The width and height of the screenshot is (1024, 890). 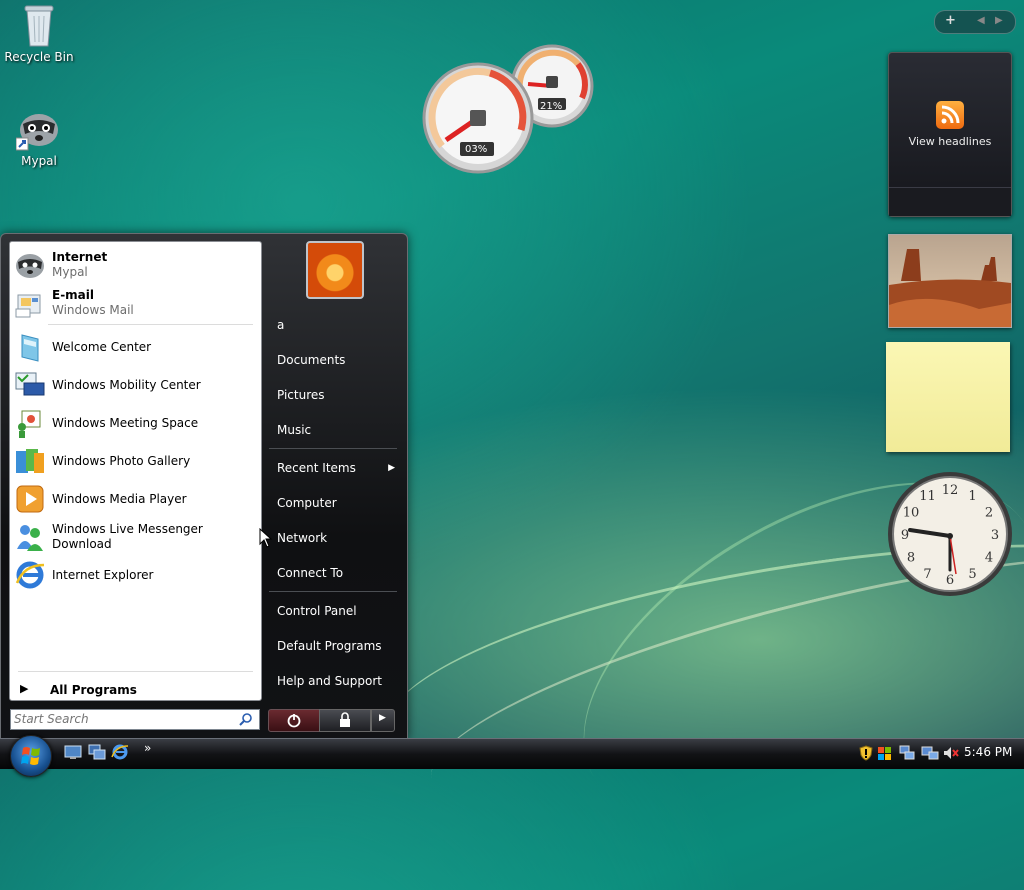 I want to click on media-player-icon, so click(x=30, y=499).